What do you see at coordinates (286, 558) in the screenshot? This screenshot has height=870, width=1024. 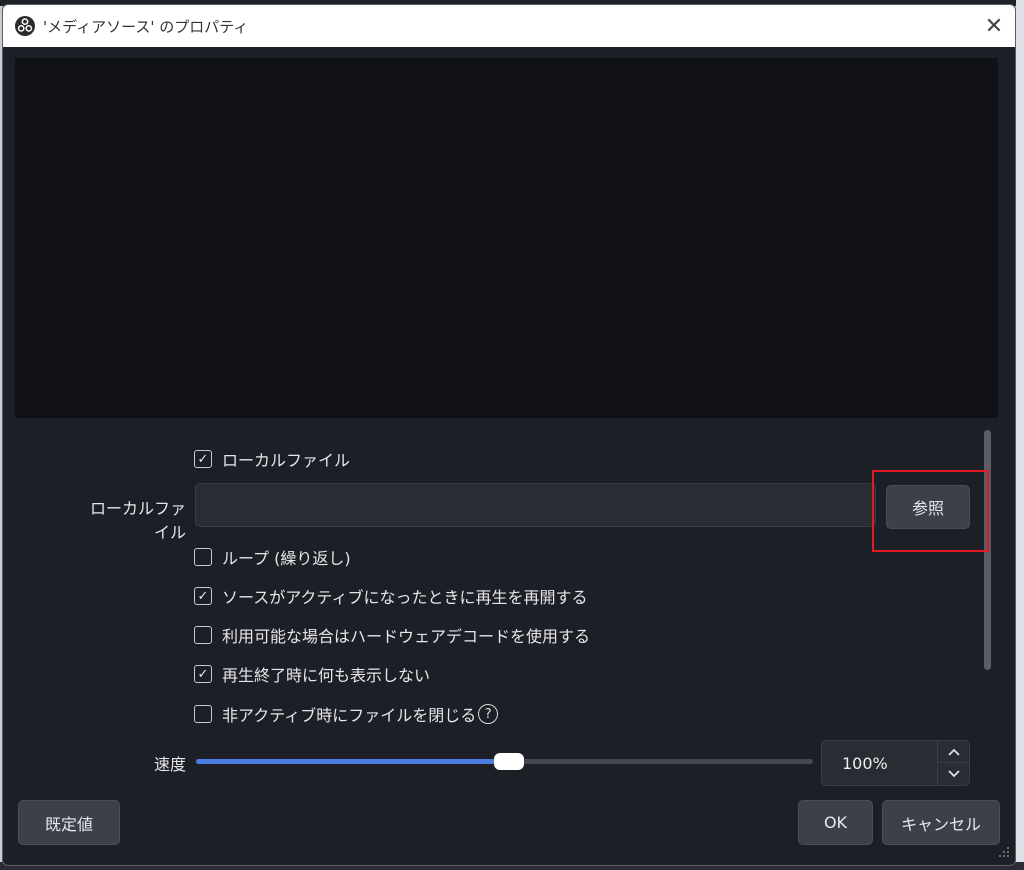 I see `loop-label: ループ (繰り返し)` at bounding box center [286, 558].